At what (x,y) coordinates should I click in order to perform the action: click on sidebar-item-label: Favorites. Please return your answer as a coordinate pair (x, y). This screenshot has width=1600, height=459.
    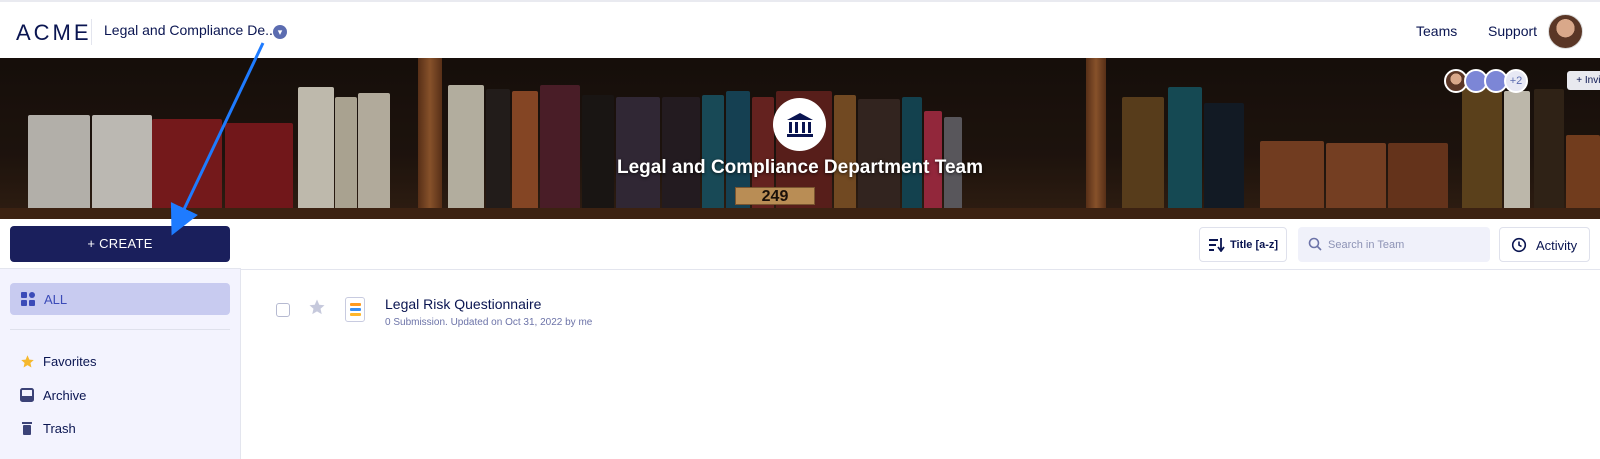
    Looking at the image, I should click on (70, 361).